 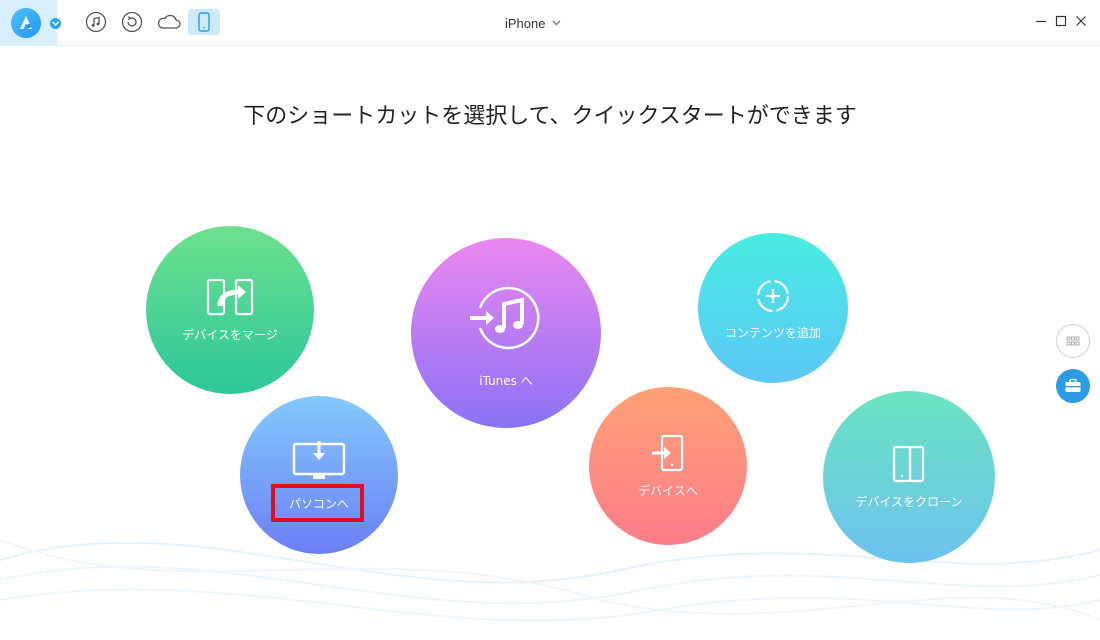 I want to click on device-selector: iPhone, so click(x=533, y=23).